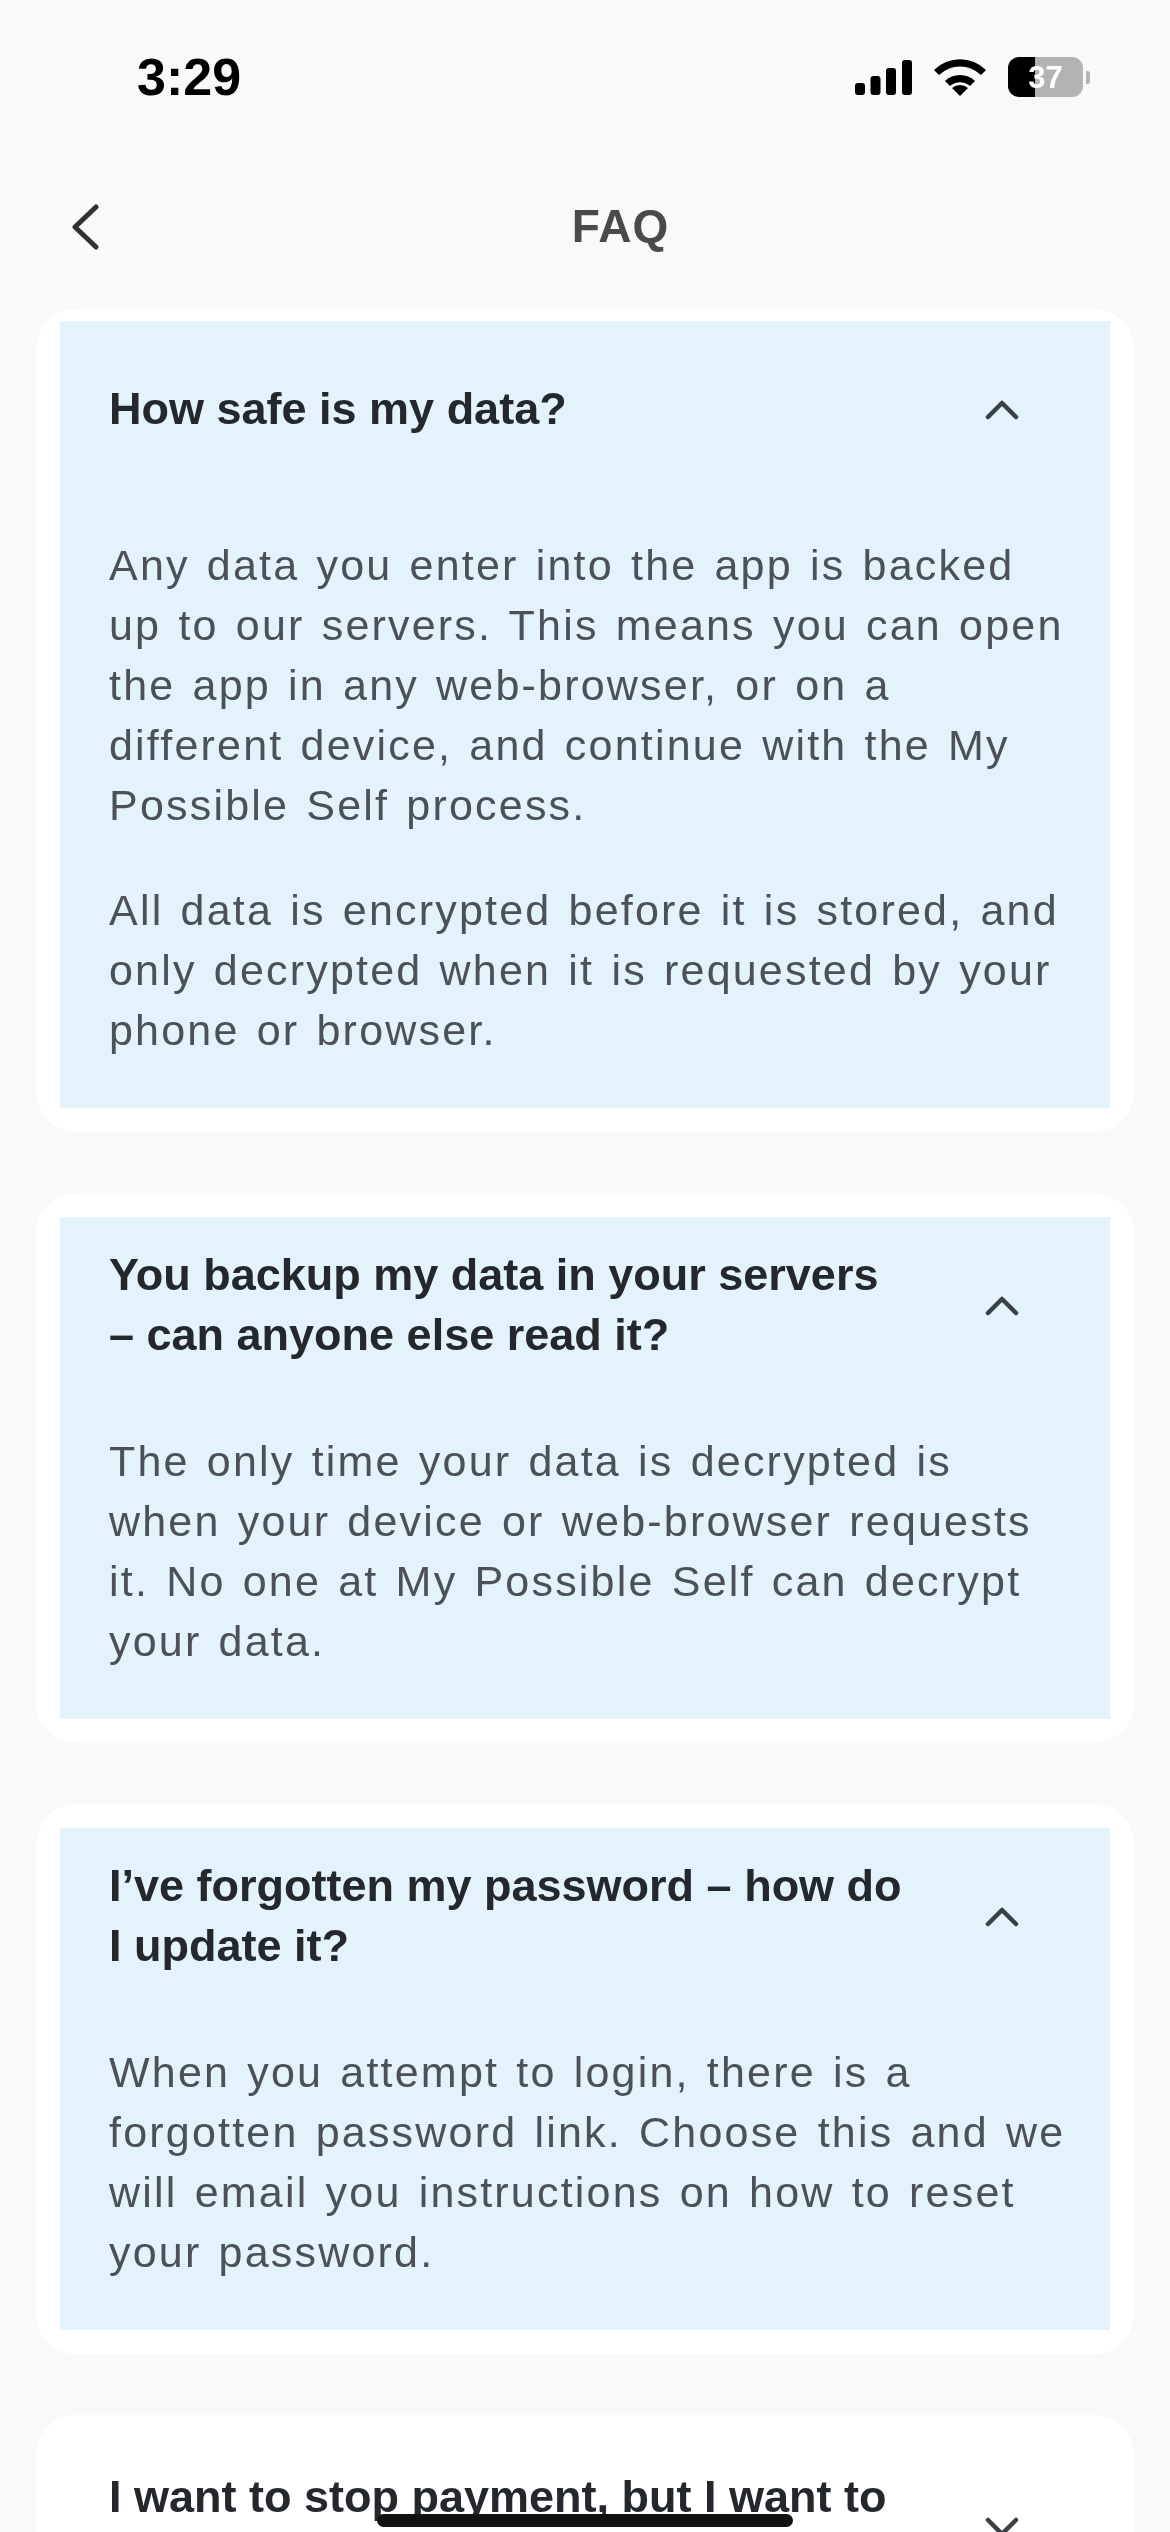  I want to click on faq-question: I want to stop payment, but I want to, so click(593, 2499).